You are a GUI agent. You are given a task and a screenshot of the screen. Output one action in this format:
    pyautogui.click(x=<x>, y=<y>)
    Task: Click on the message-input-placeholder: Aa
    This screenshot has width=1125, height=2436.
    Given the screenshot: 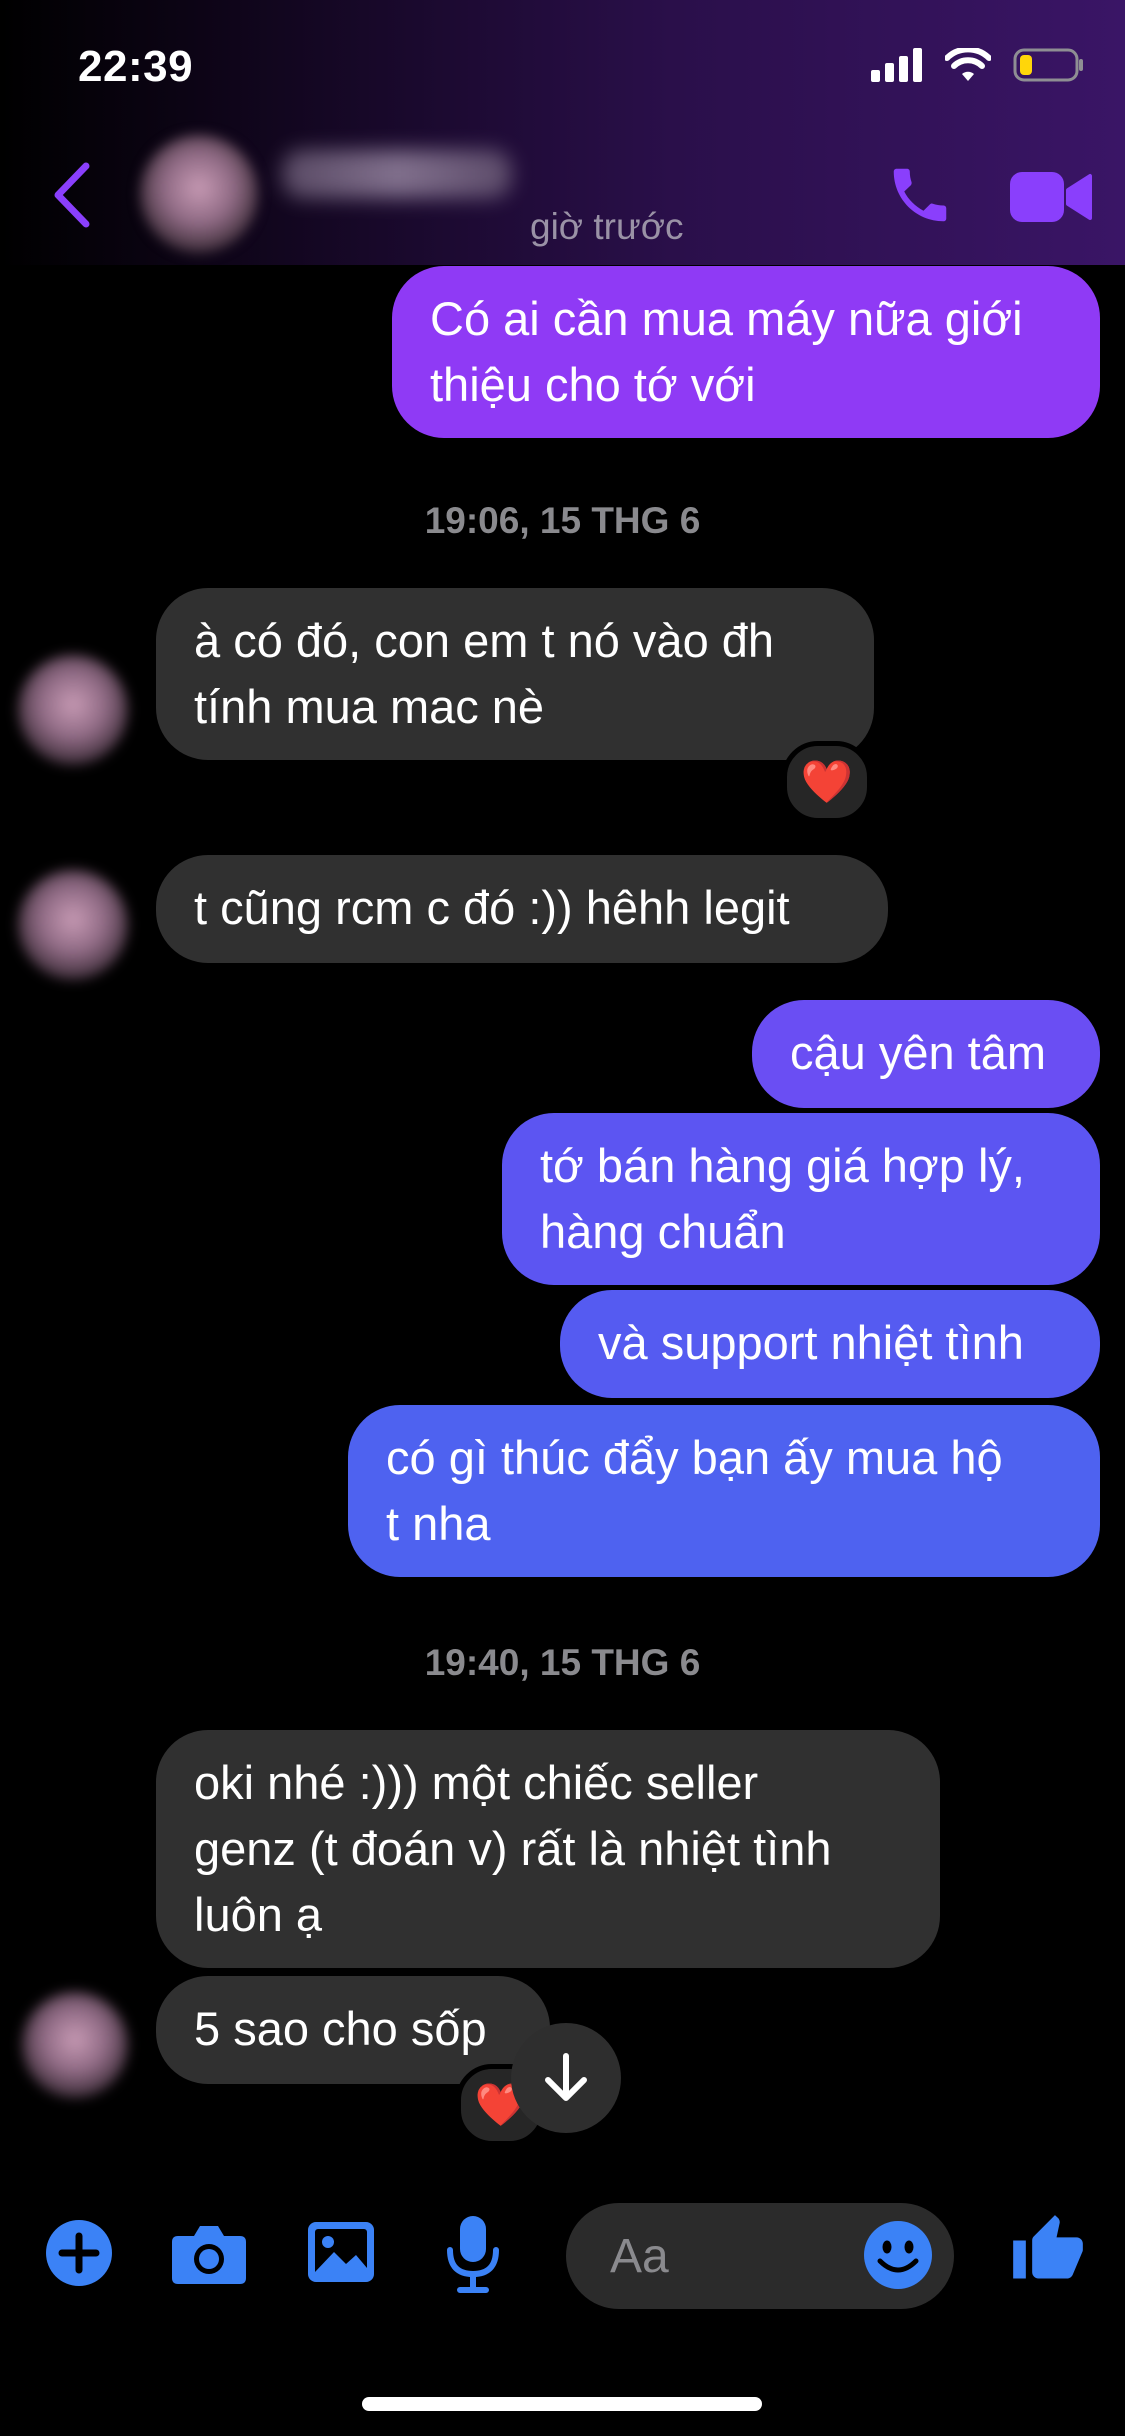 What is the action you would take?
    pyautogui.click(x=639, y=2256)
    